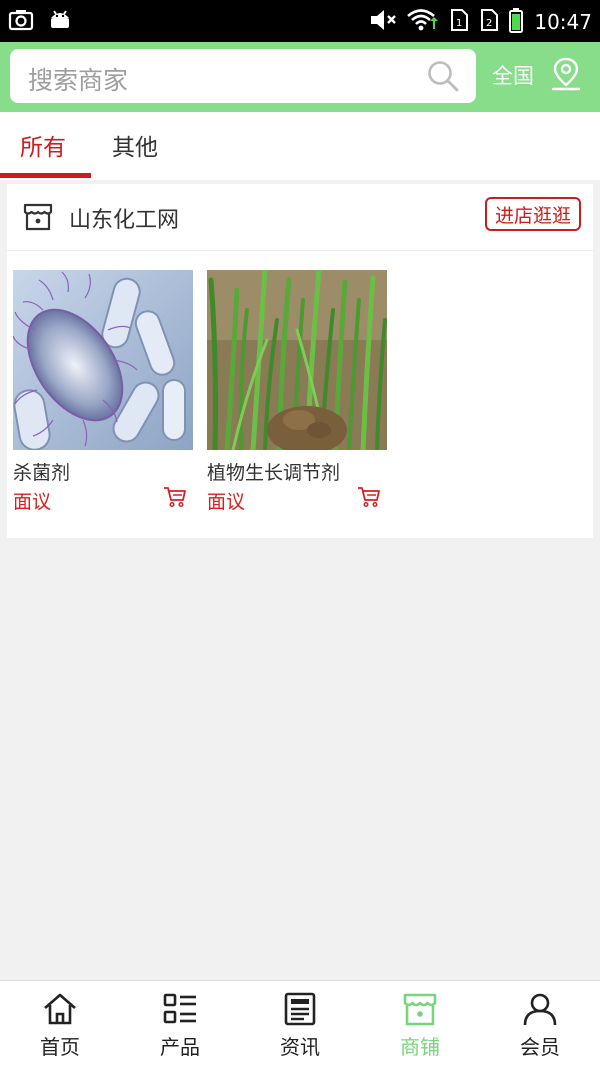  I want to click on nav-stores: 商铺, so click(420, 1024).